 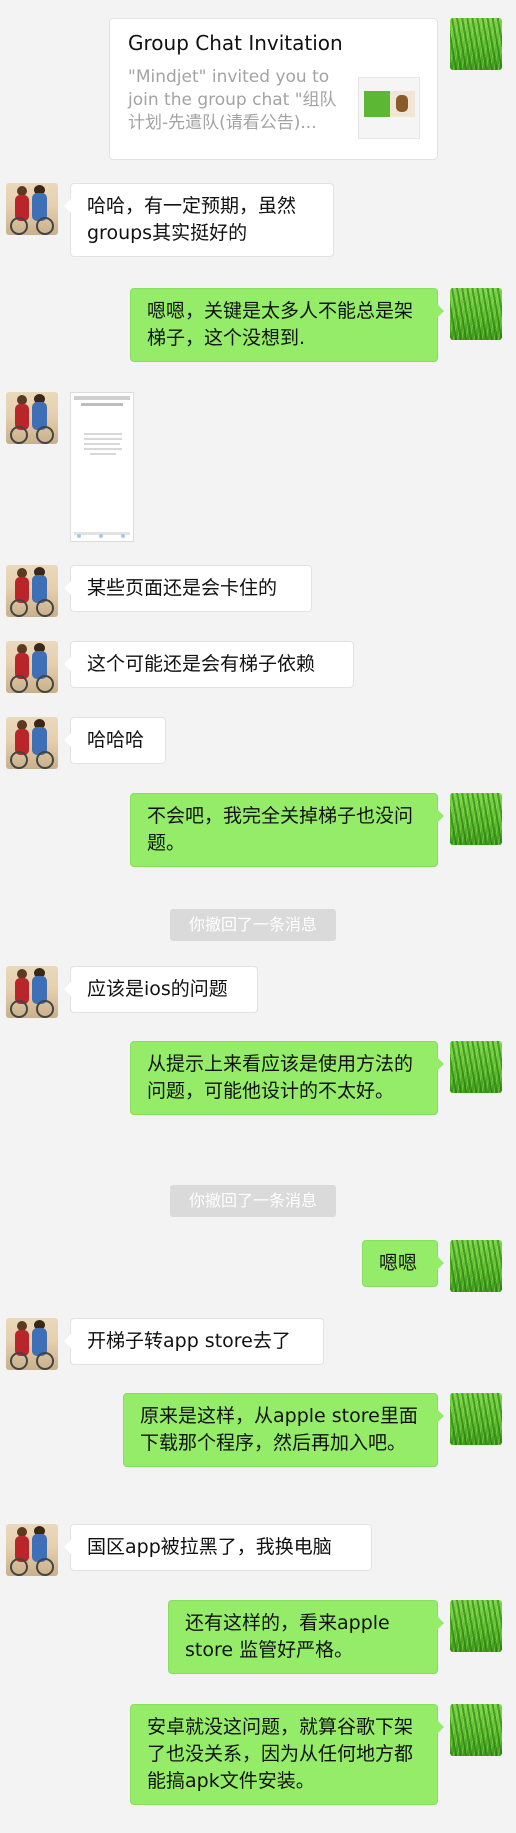 What do you see at coordinates (283, 1430) in the screenshot?
I see `message-bubble-sent: 原来是这样，从apple store里面下载那个程序，然后再加入吧。` at bounding box center [283, 1430].